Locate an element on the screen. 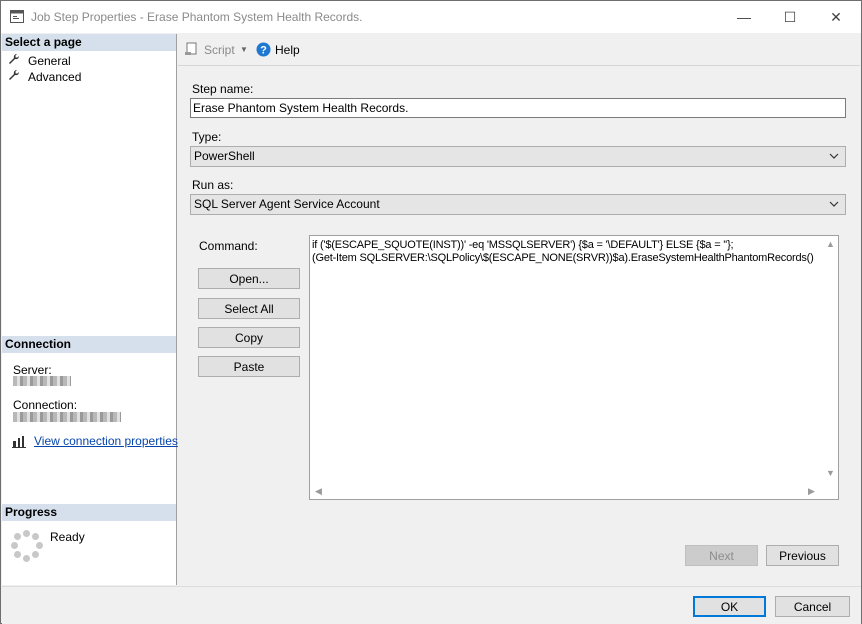 Image resolution: width=862 pixels, height=624 pixels. close-button: ✕ is located at coordinates (836, 17).